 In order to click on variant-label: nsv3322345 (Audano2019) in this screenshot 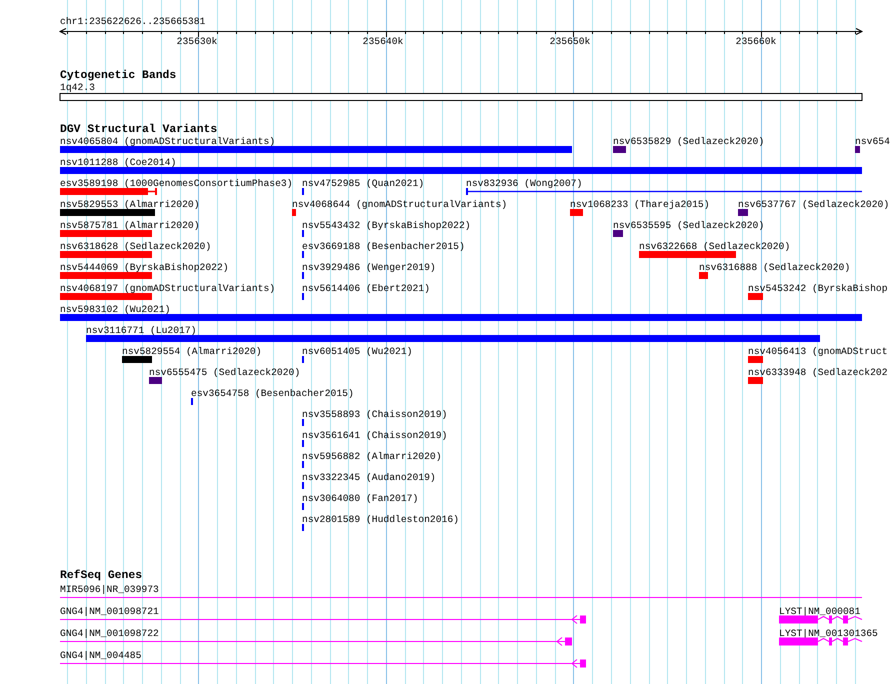, I will do `click(369, 477)`.